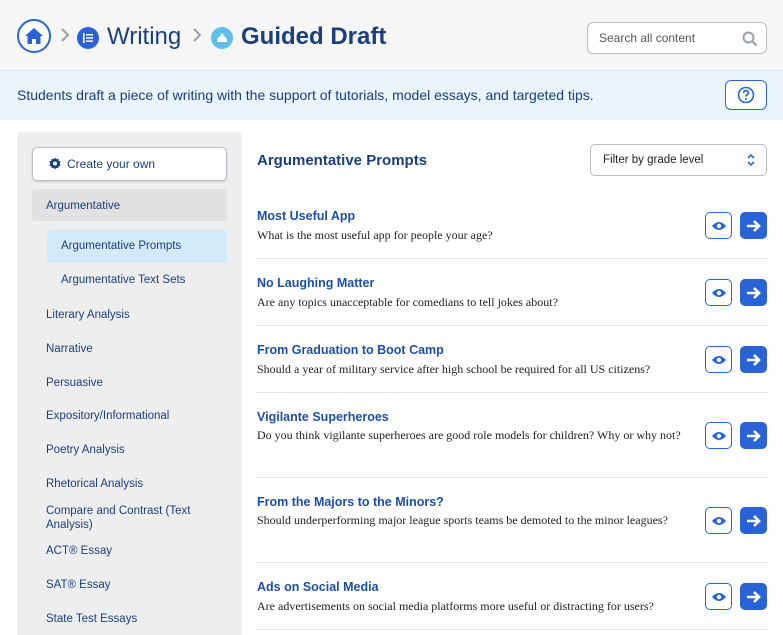 This screenshot has width=783, height=635. Describe the element at coordinates (350, 502) in the screenshot. I see `prompt-title: From the Majors to the Minors?` at that location.